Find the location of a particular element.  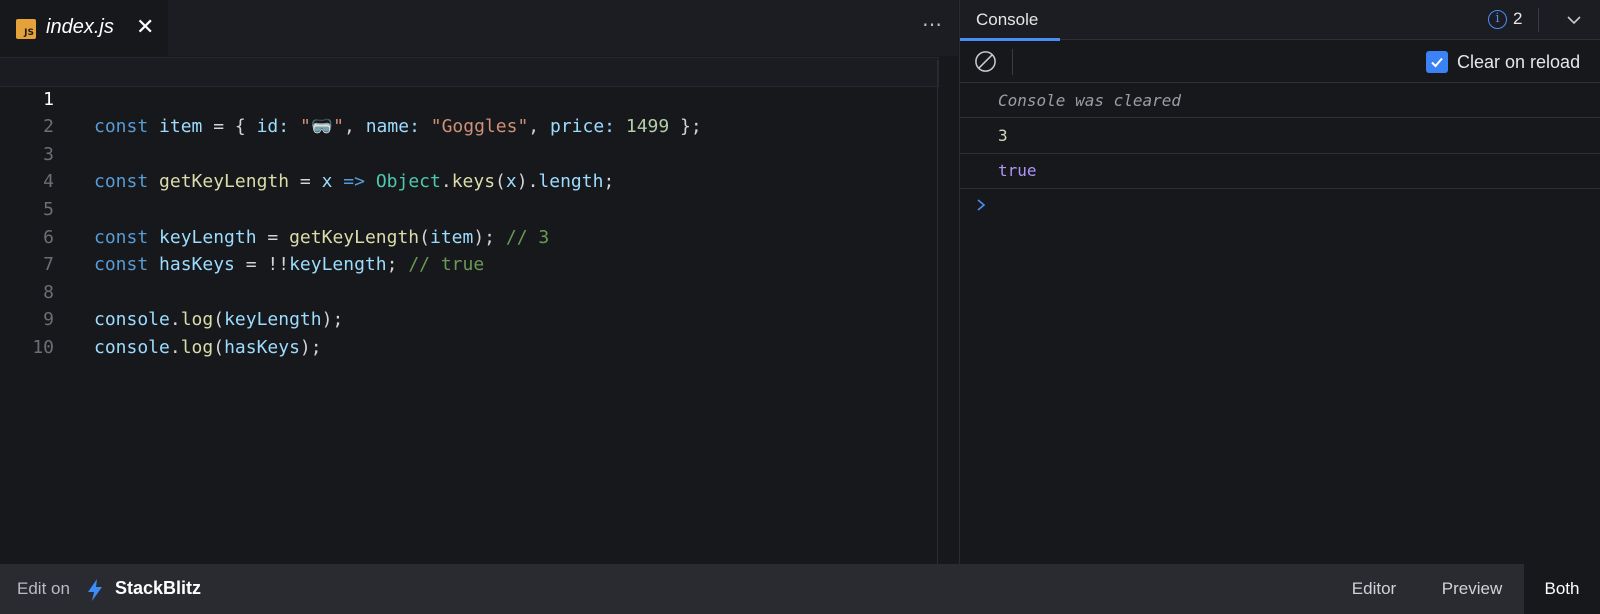

console-entry-text: true is located at coordinates (1017, 170).